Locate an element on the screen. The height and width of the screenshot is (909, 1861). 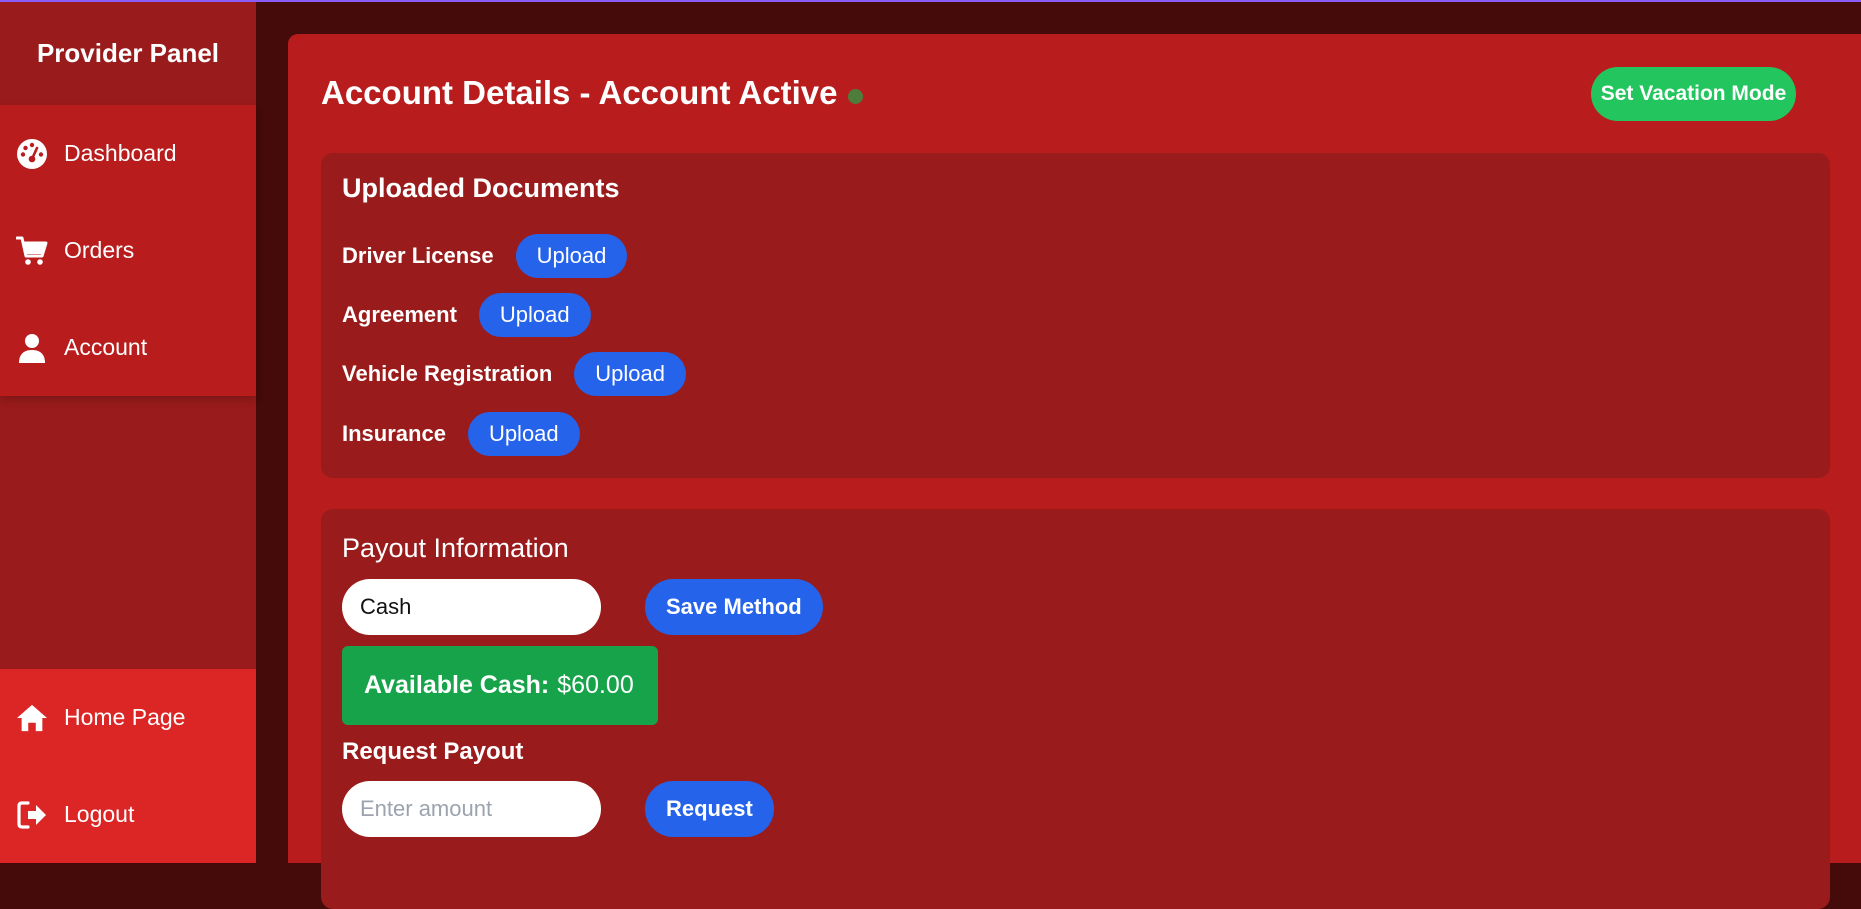
upload-driver-license-button: Upload is located at coordinates (571, 256).